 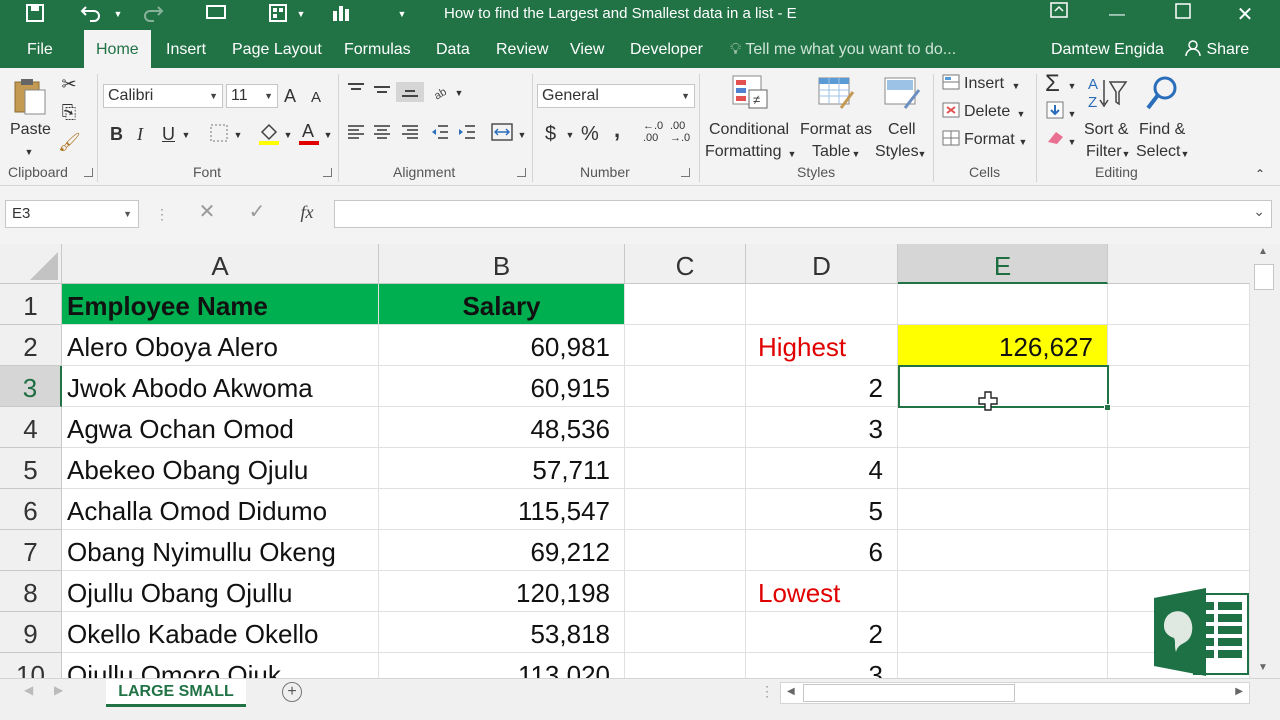 I want to click on row-header-1: 1, so click(x=31, y=304).